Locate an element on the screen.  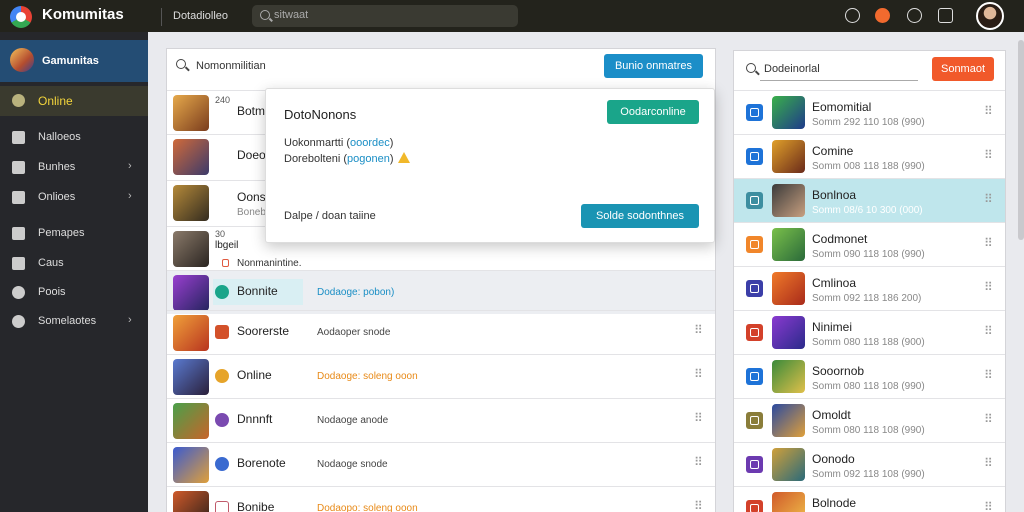
row-status: Nodaoge snode is located at coordinates (352, 464).